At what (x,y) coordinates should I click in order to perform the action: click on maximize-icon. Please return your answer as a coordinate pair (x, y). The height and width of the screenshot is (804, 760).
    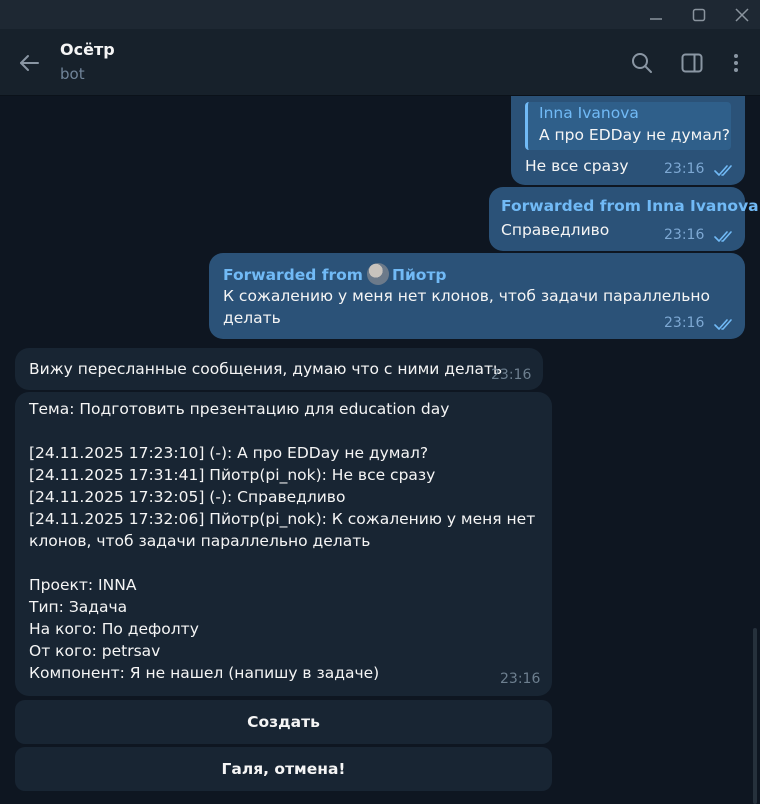
    Looking at the image, I should click on (699, 14).